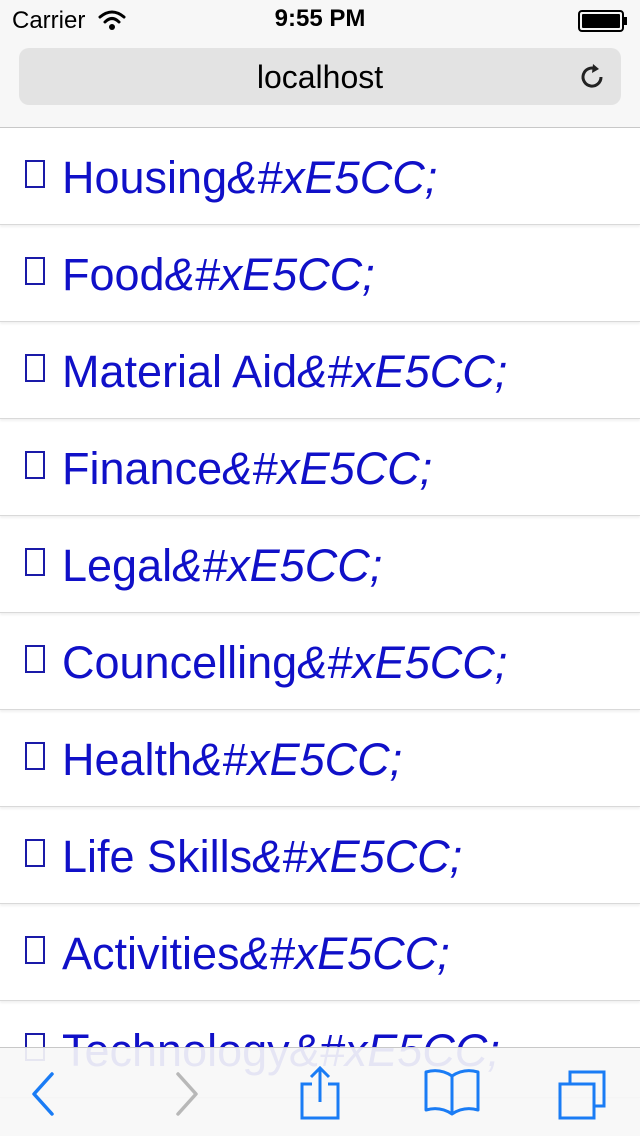 The height and width of the screenshot is (1136, 640). I want to click on forward-icon, so click(186, 1094).